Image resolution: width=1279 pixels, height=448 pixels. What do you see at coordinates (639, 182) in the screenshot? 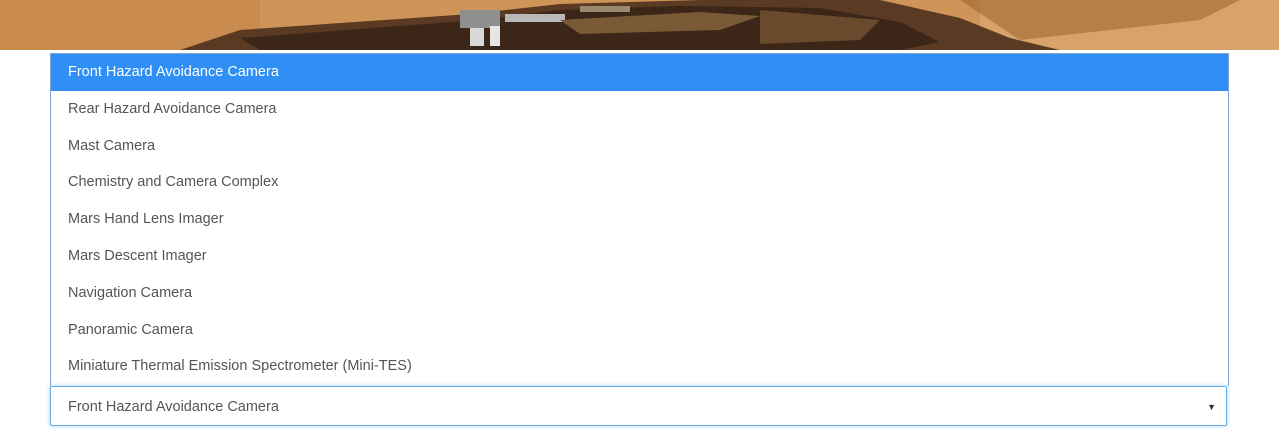
I see `camera-option: Chemistry and Camera Complex` at bounding box center [639, 182].